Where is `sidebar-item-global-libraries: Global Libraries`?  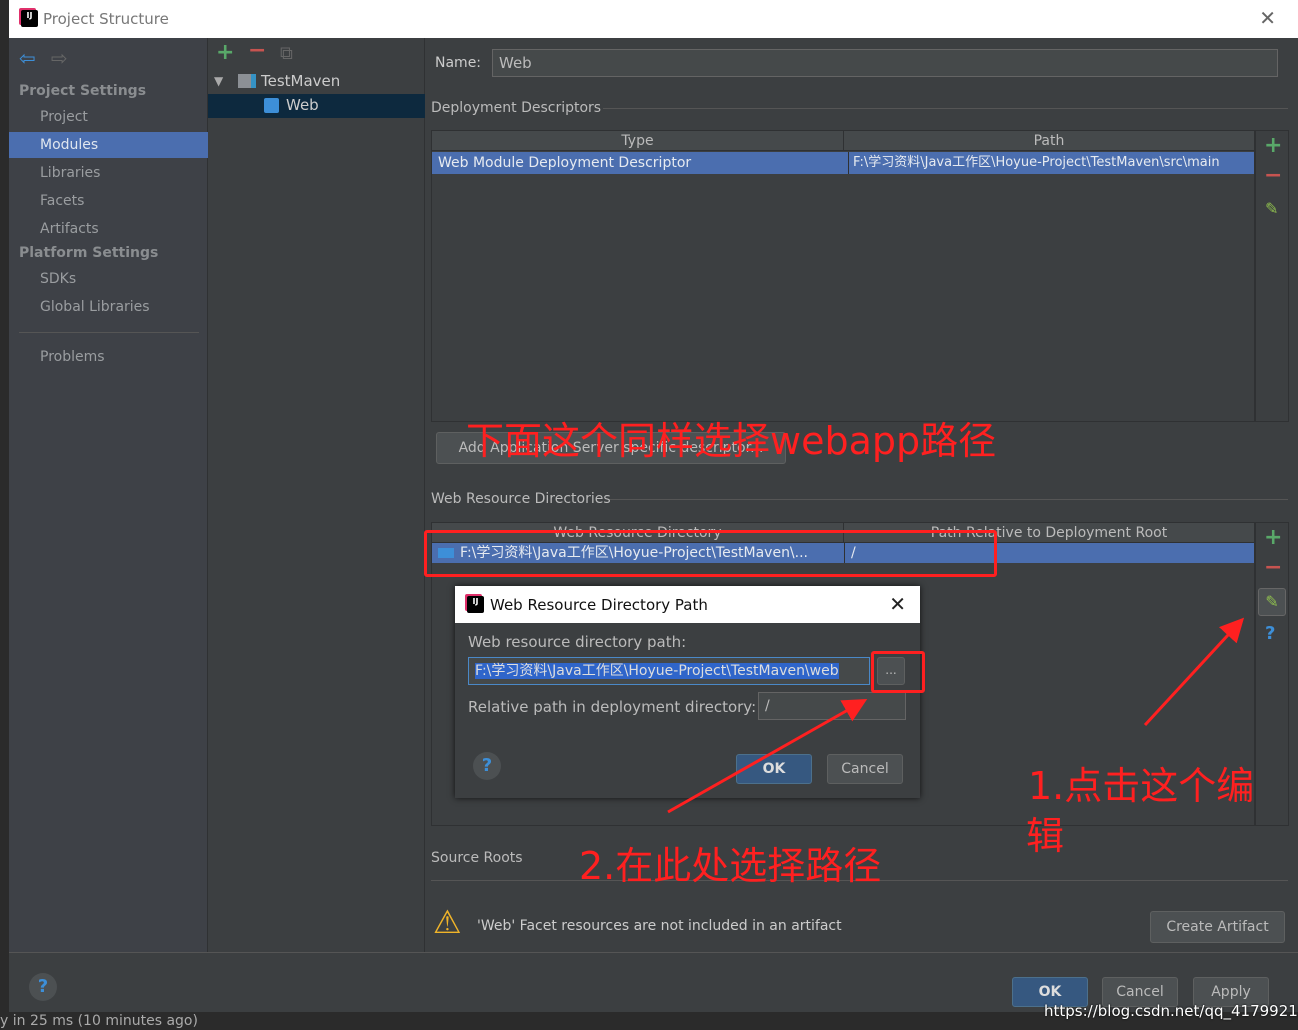 sidebar-item-global-libraries: Global Libraries is located at coordinates (108, 307).